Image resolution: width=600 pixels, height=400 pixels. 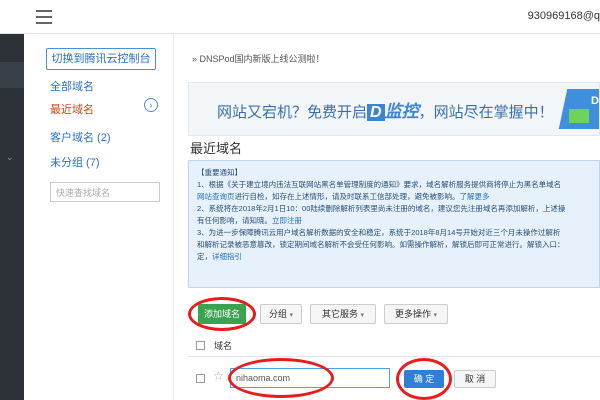 What do you see at coordinates (486, 112) in the screenshot?
I see `banner-text-post: ，网站尽在掌握中！` at bounding box center [486, 112].